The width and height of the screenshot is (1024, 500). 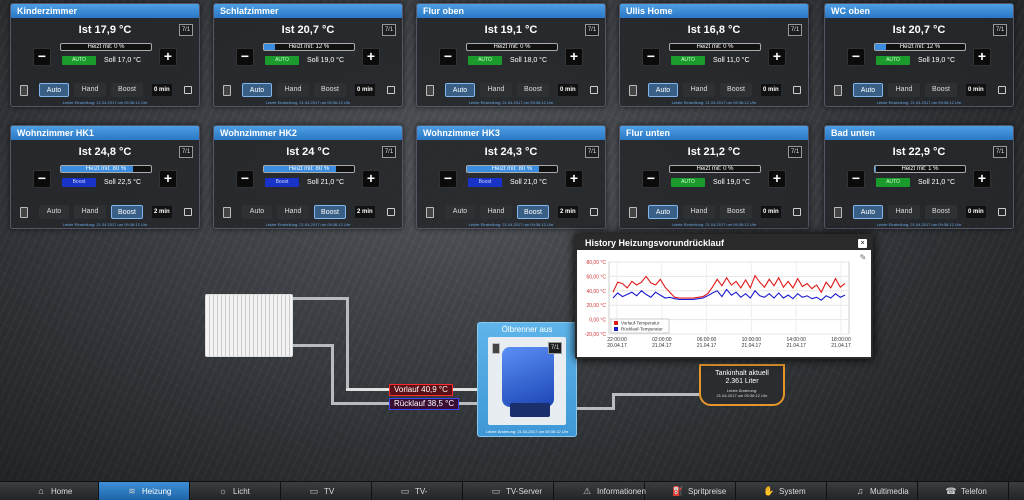 I want to click on nav-informationen: ⚠ Informationen, so click(x=600, y=491).